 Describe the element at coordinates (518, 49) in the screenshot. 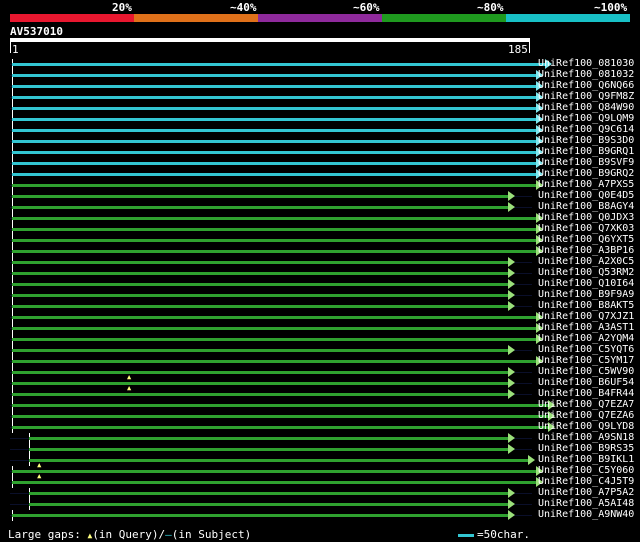

I see `ruler-end-label: 185` at that location.